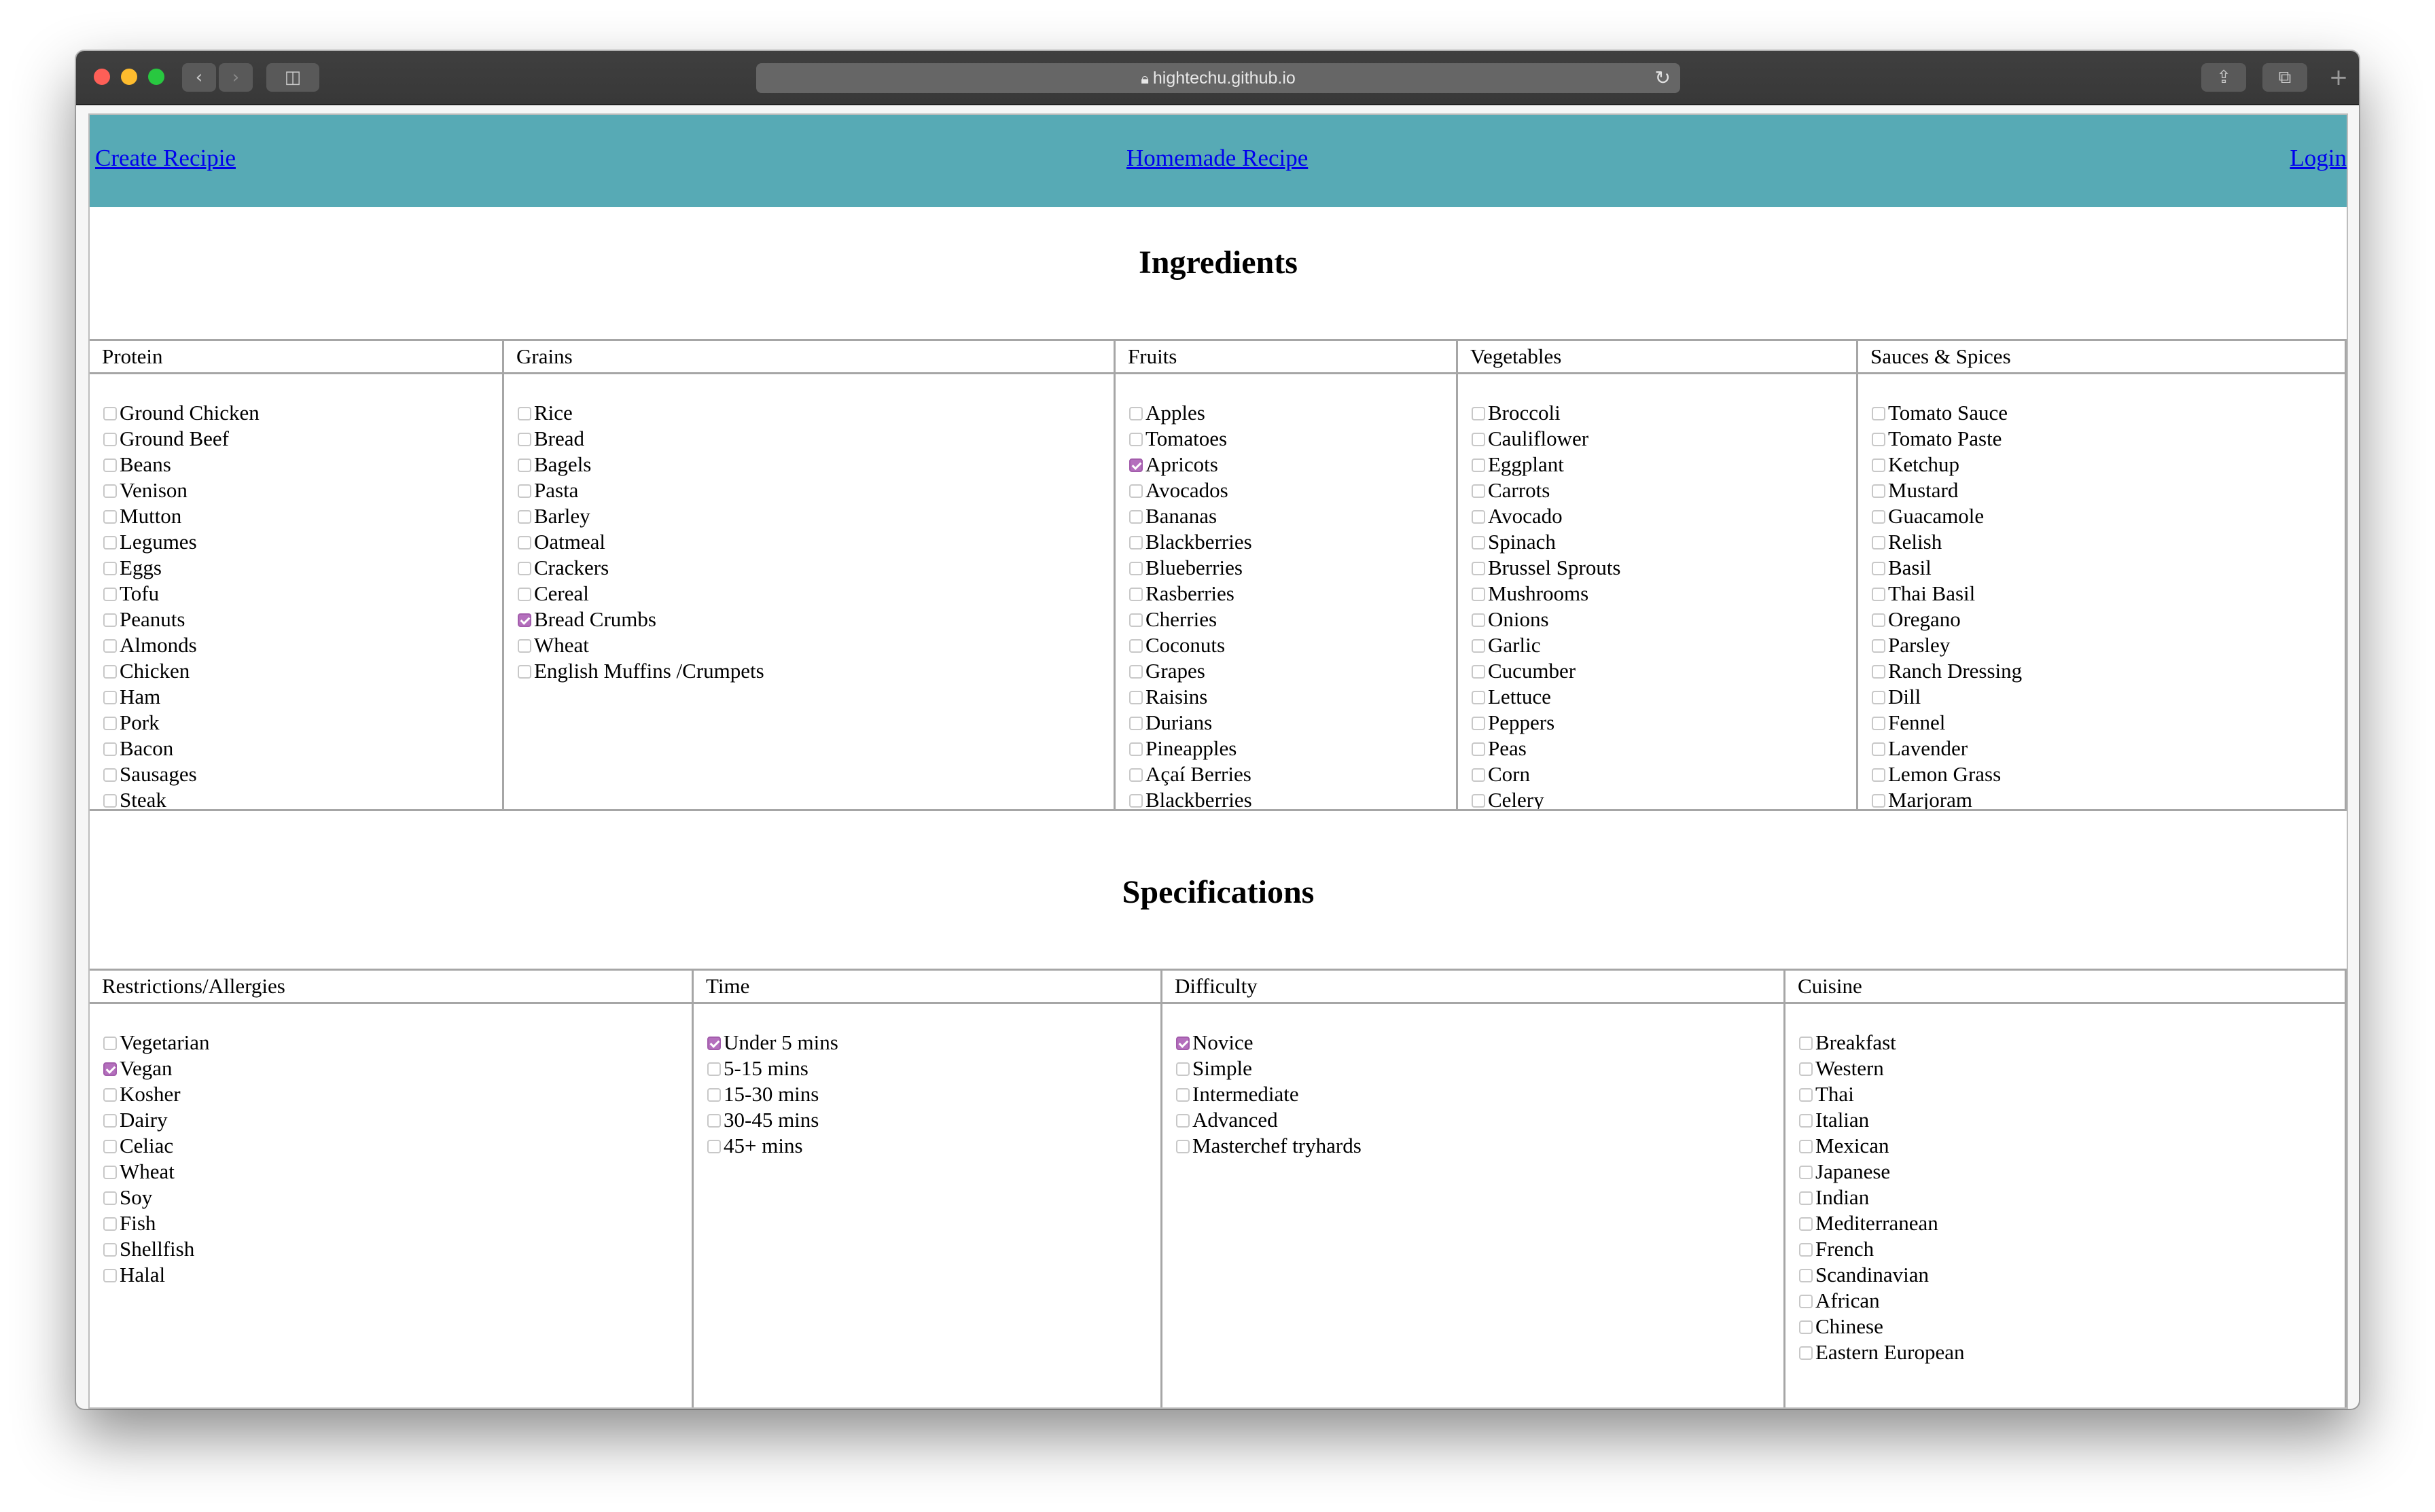  I want to click on checkbox-item-bread: Bread, so click(641, 439).